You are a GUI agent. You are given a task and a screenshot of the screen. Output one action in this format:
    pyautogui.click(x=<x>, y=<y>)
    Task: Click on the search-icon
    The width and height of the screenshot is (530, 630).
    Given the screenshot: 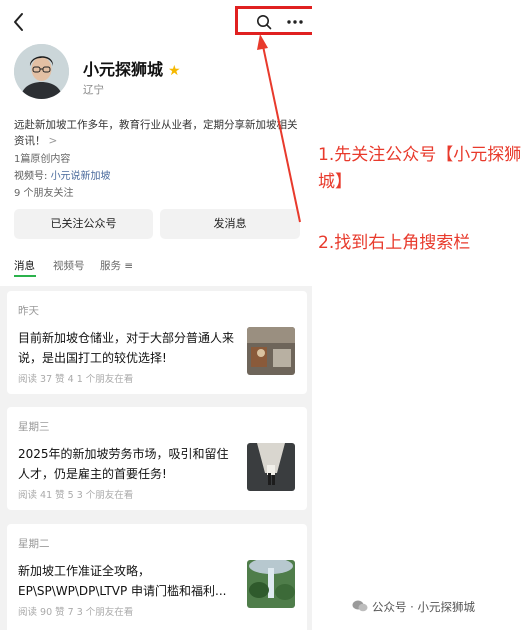 What is the action you would take?
    pyautogui.click(x=264, y=22)
    